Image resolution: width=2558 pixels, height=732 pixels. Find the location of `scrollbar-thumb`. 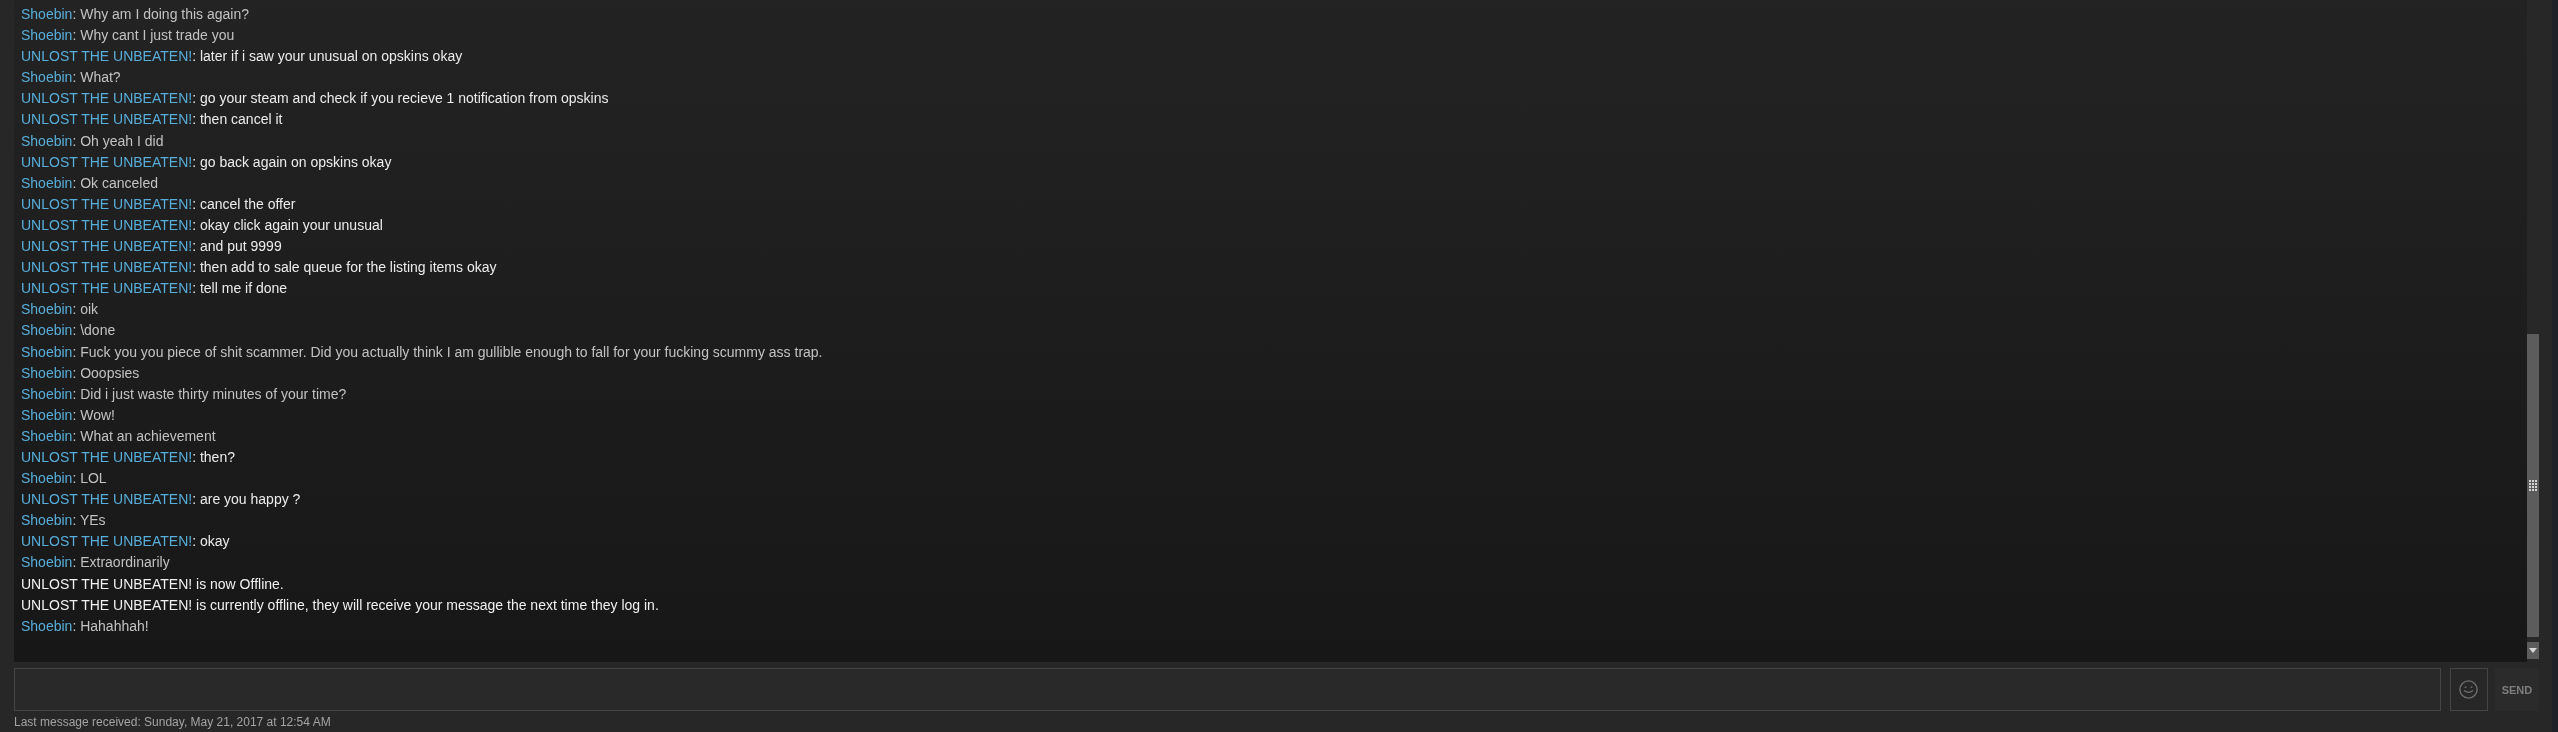

scrollbar-thumb is located at coordinates (2533, 485).